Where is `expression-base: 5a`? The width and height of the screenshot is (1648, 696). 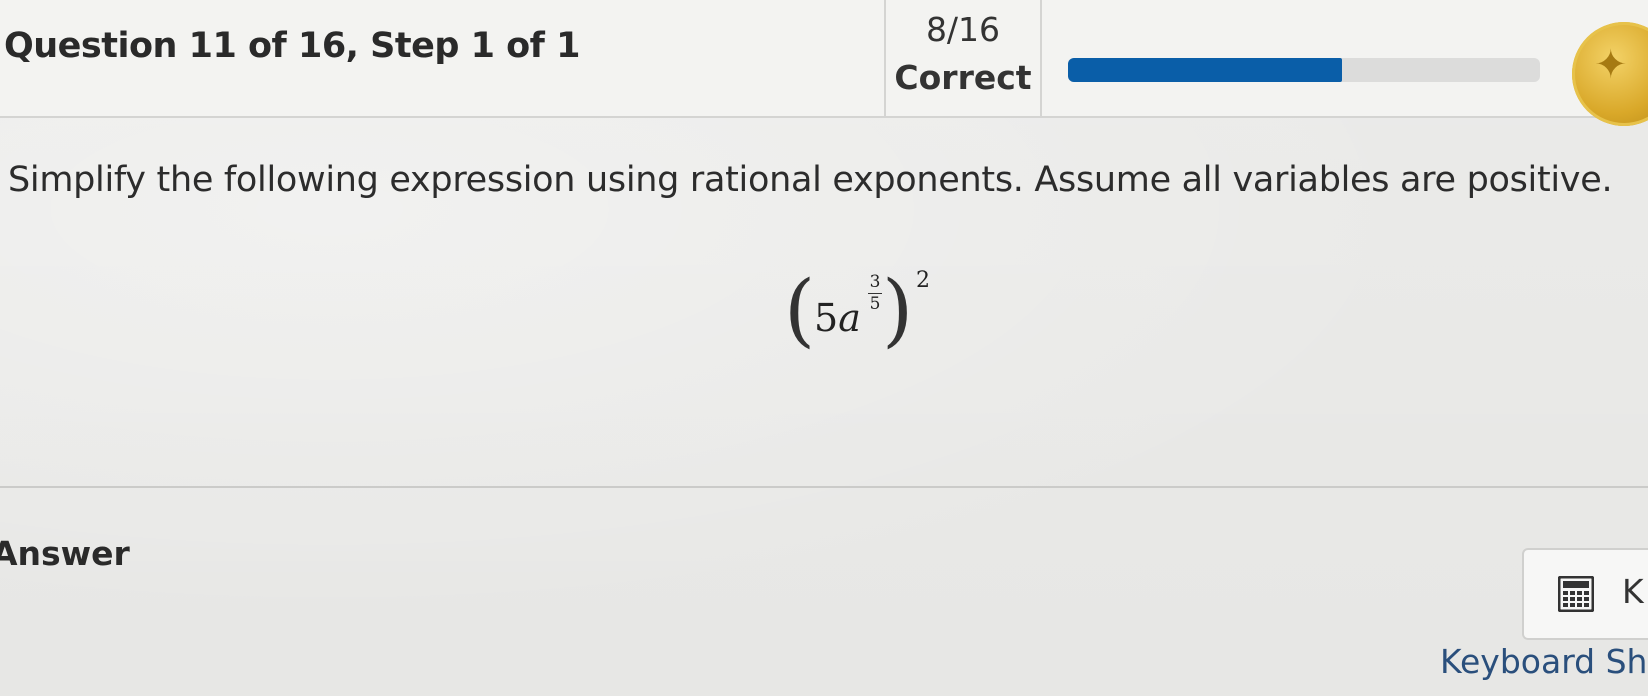 expression-base: 5a is located at coordinates (837, 318).